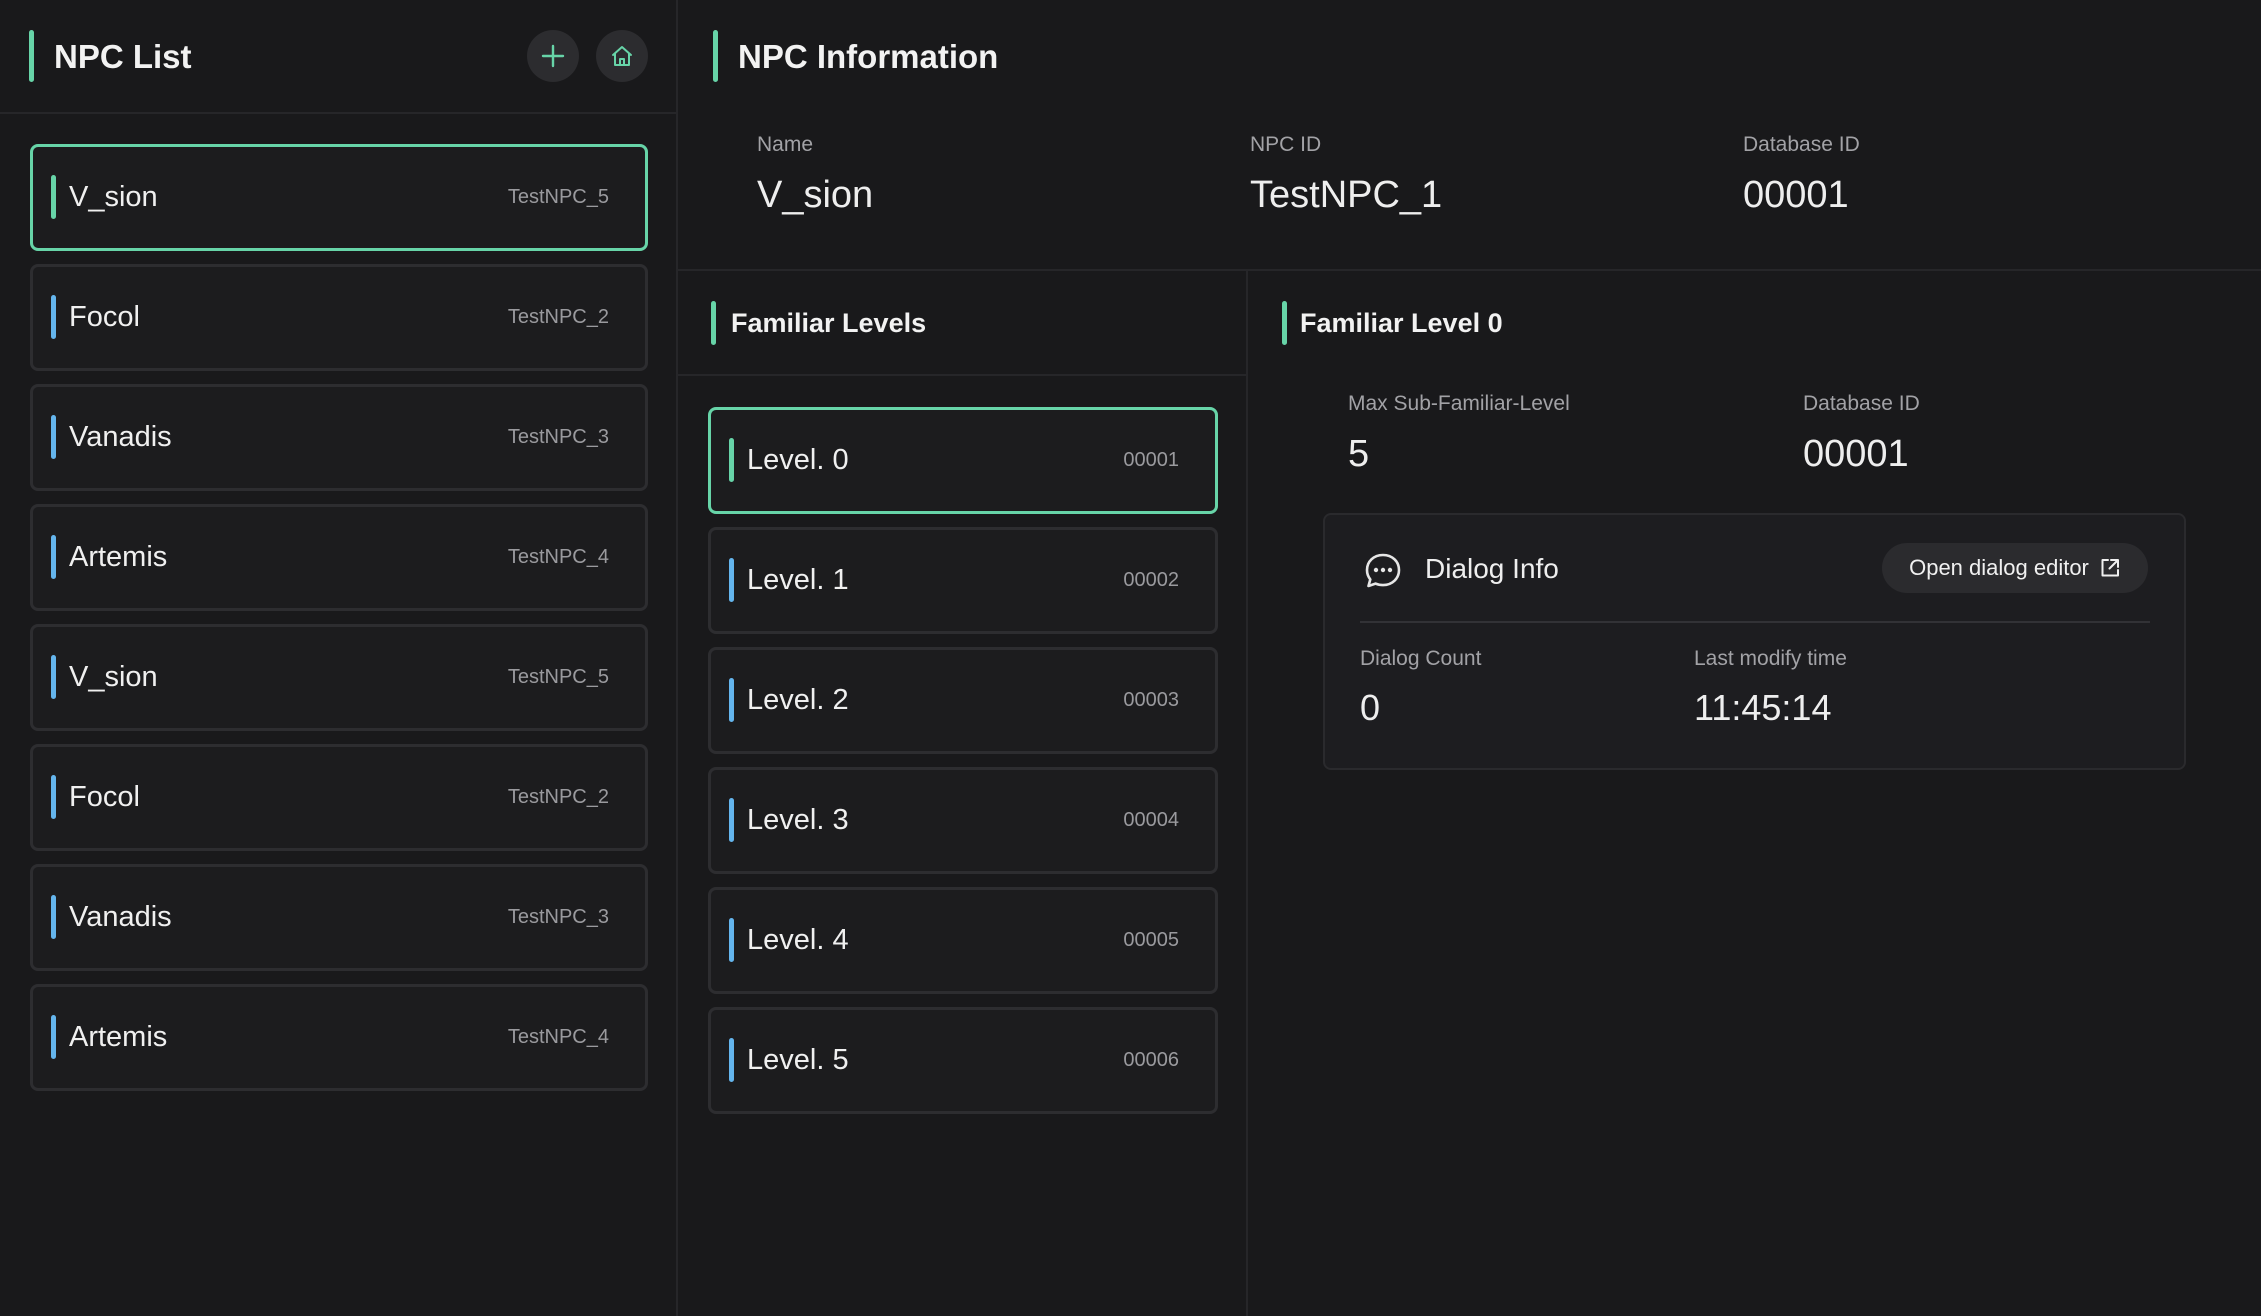 Image resolution: width=2261 pixels, height=1316 pixels. I want to click on familiar-level-item-id: 00005, so click(1151, 940).